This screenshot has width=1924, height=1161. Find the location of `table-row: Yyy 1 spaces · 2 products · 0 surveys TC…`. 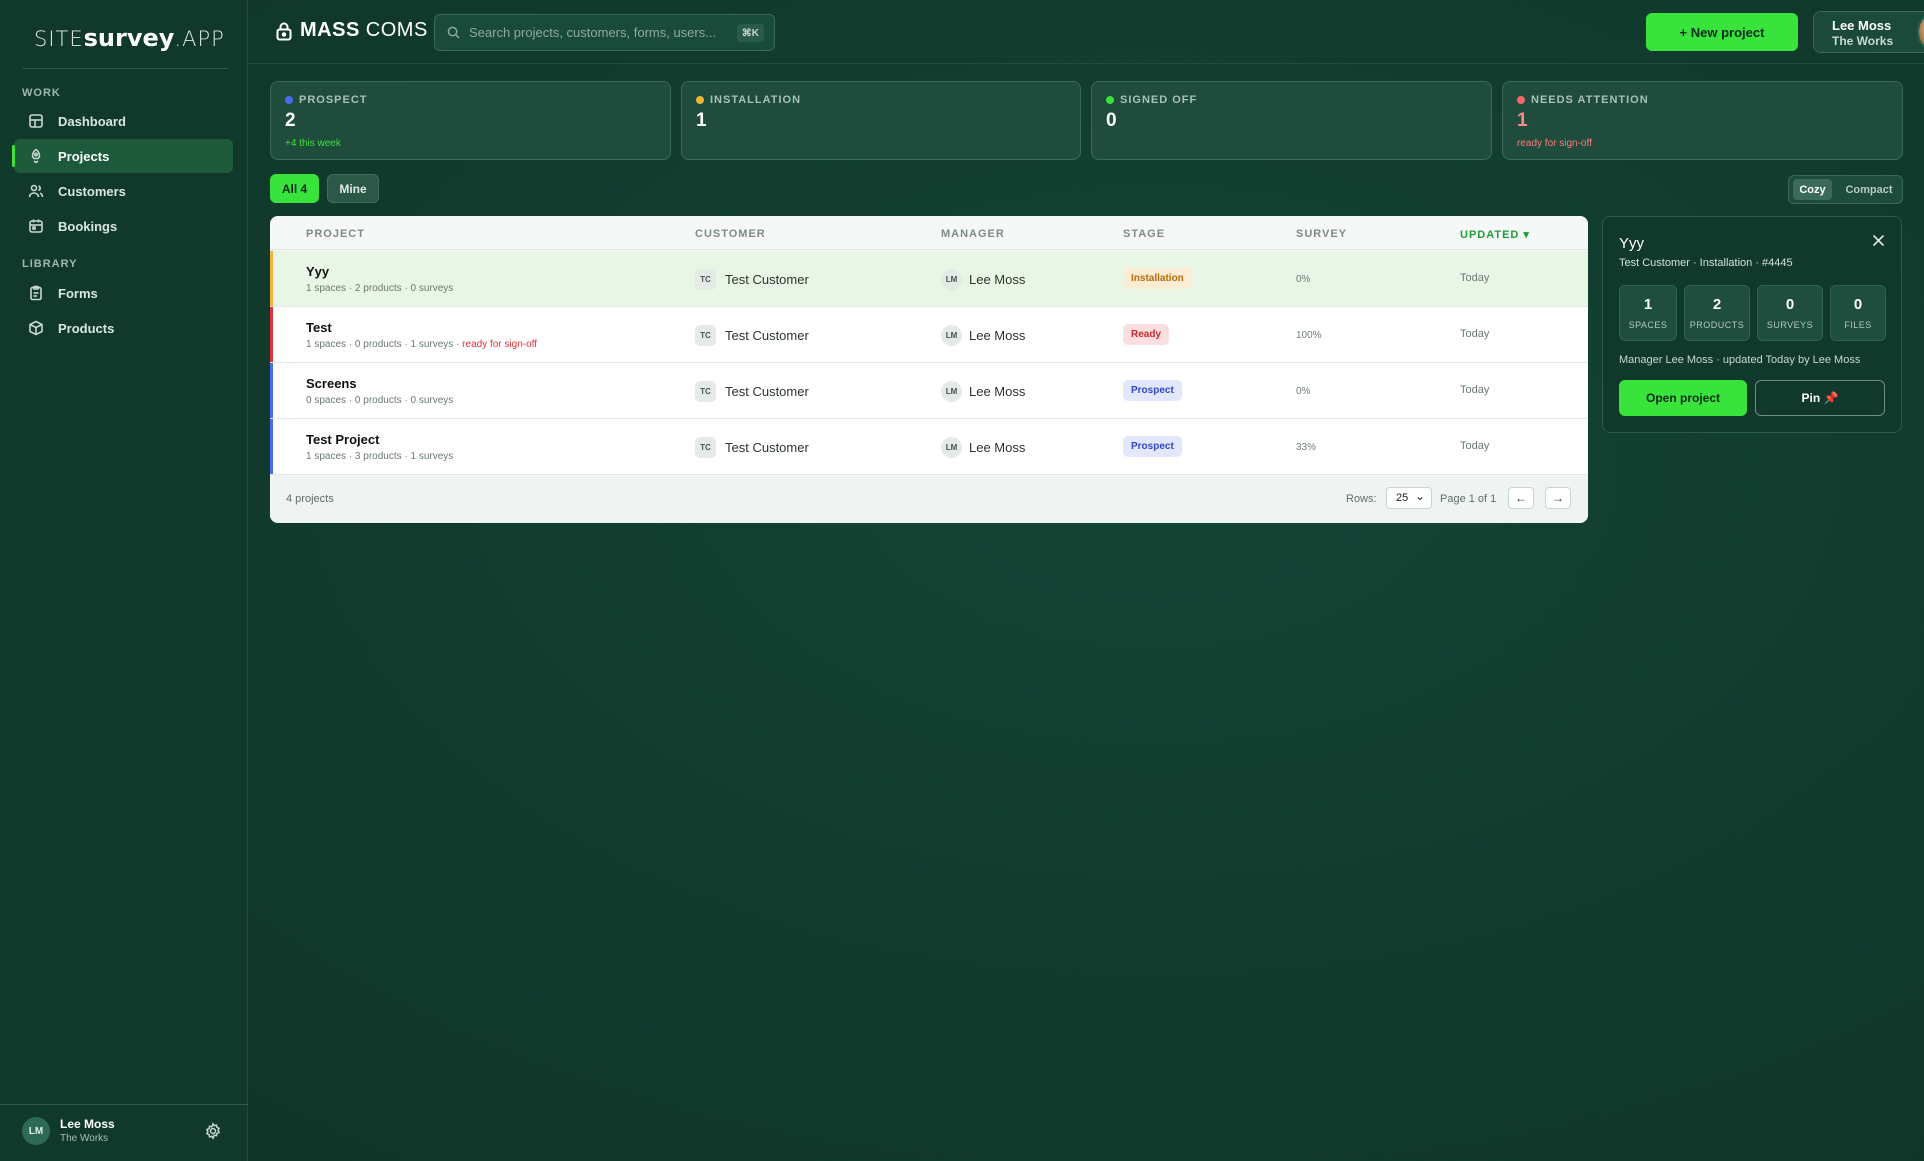

table-row: Yyy 1 spaces · 2 products · 0 surveys TC… is located at coordinates (929, 279).